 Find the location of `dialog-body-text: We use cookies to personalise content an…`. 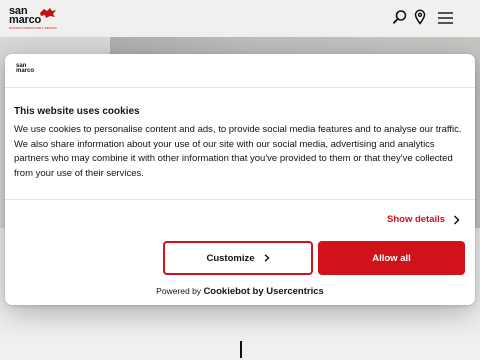

dialog-body-text: We use cookies to personalise content an… is located at coordinates (238, 151).